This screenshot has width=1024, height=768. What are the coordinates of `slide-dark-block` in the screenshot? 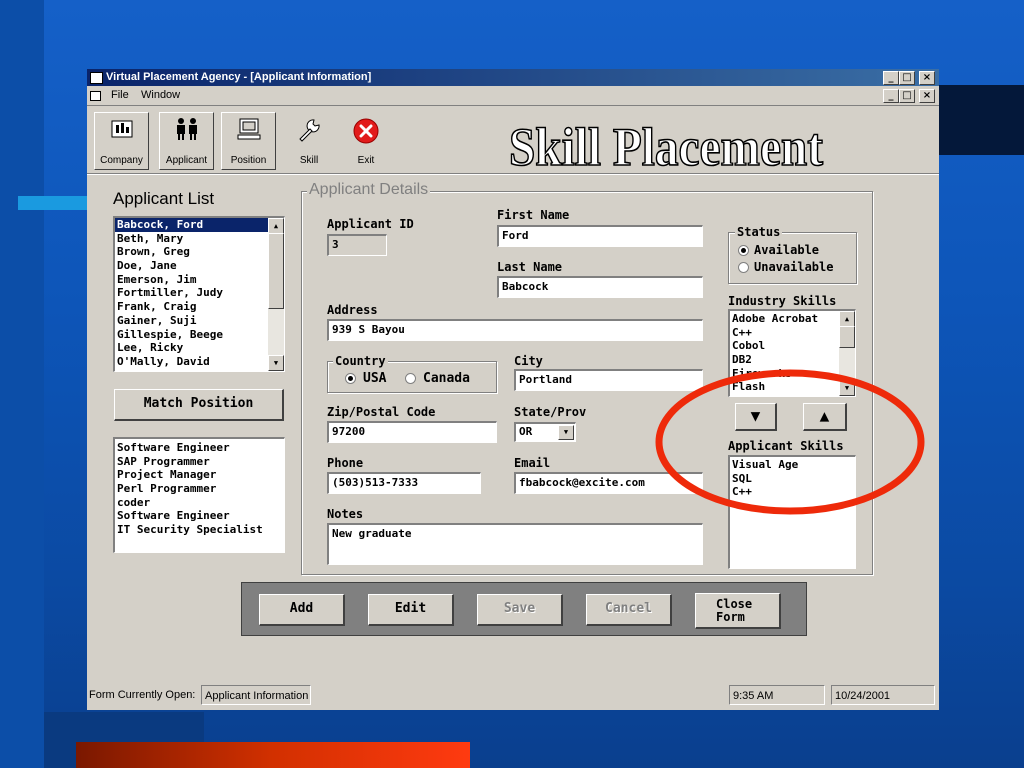 It's located at (981, 120).